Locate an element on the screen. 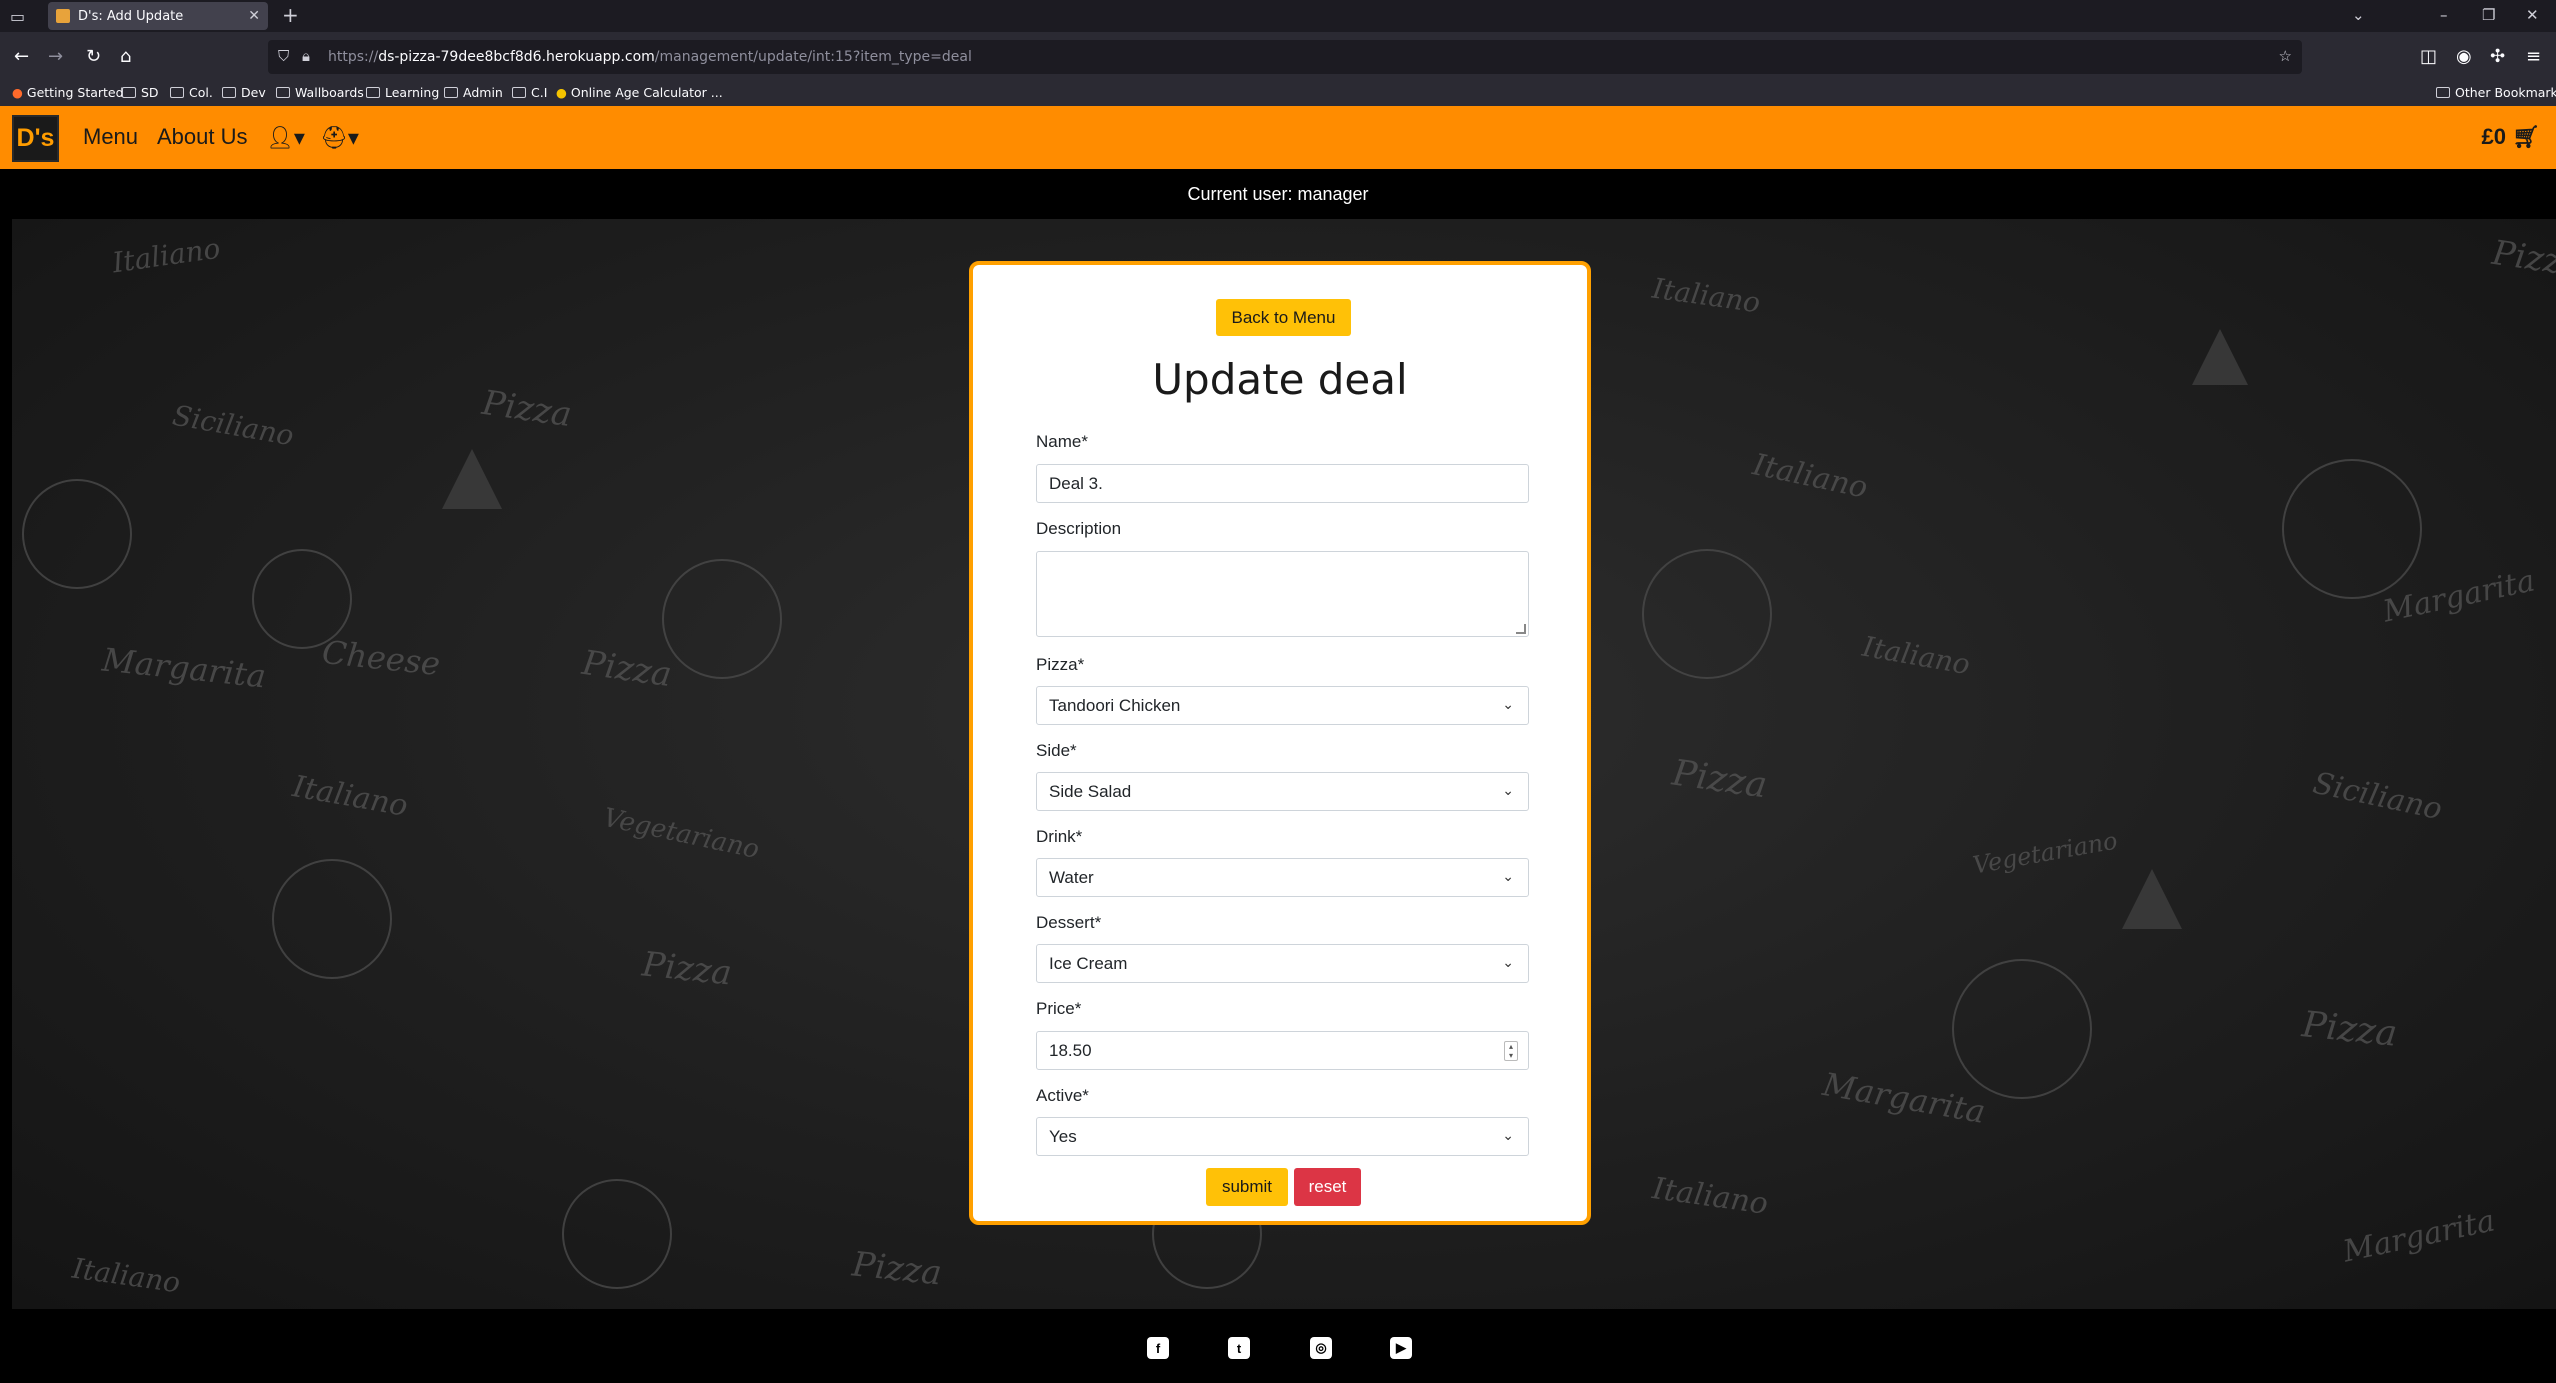 The width and height of the screenshot is (2556, 1383). price-value: 18.50 is located at coordinates (1070, 1050).